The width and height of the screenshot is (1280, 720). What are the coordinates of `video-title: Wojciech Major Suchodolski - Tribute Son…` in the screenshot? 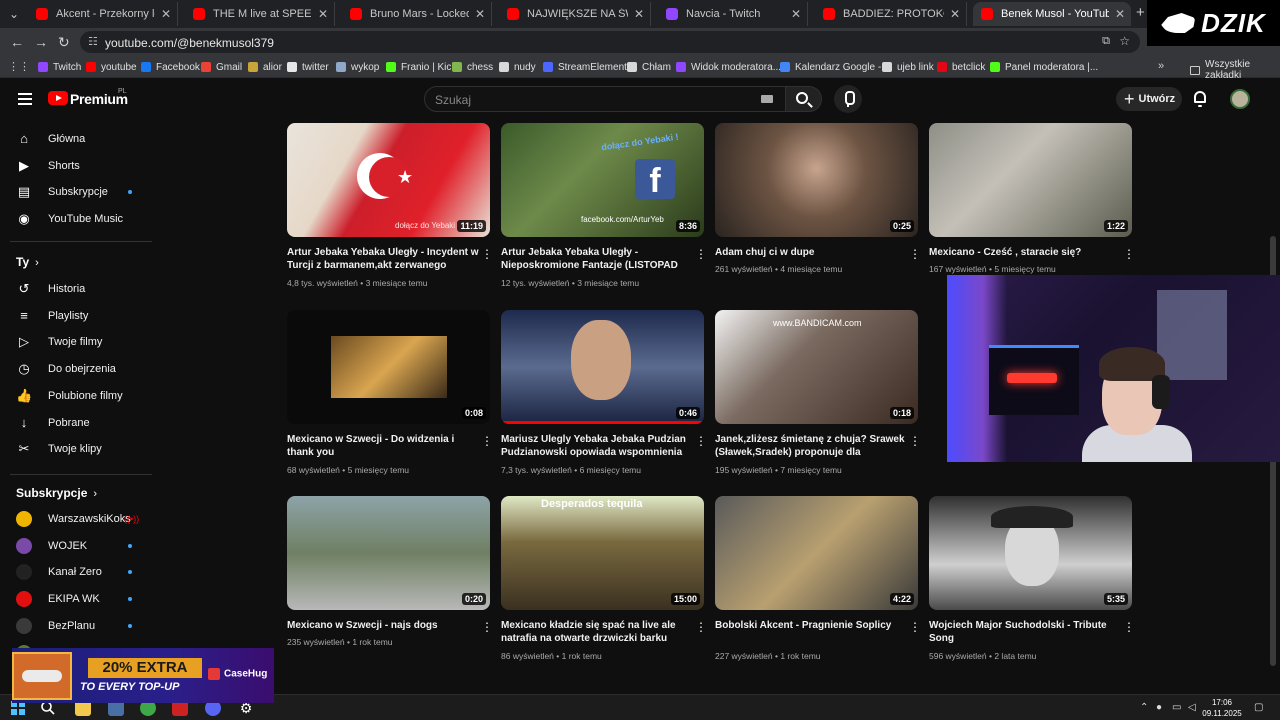 It's located at (1025, 632).